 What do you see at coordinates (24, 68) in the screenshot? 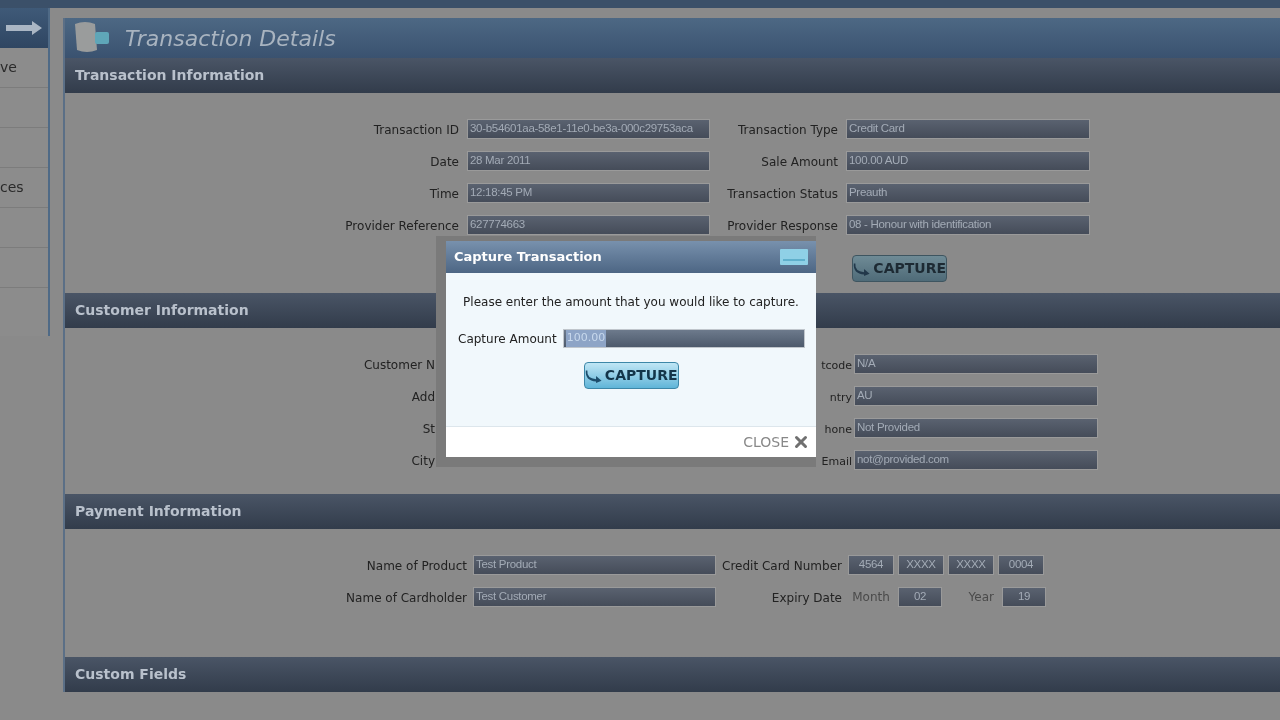
I see `sidebar-item: ve` at bounding box center [24, 68].